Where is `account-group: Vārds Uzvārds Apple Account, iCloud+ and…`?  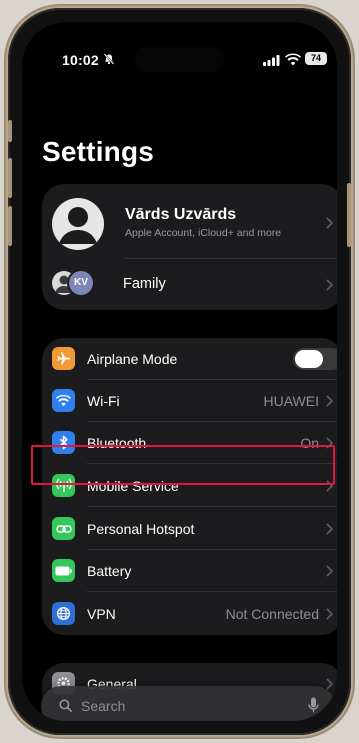
account-group: Vārds Uzvārds Apple Account, iCloud+ and… is located at coordinates (189, 247).